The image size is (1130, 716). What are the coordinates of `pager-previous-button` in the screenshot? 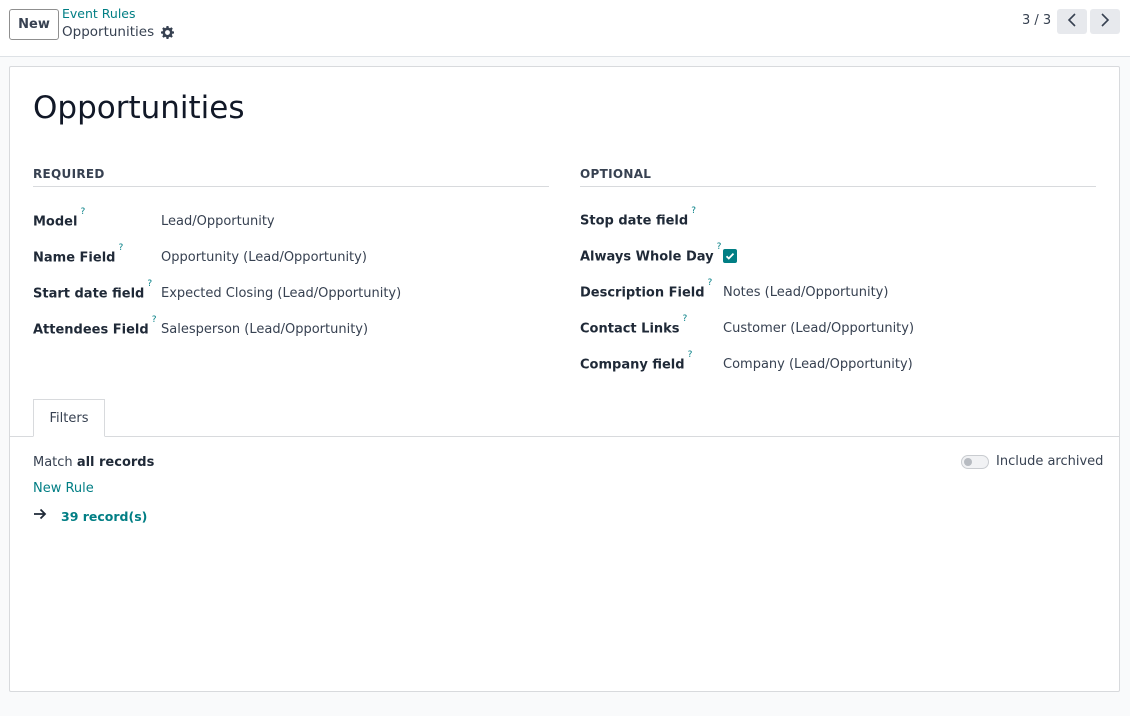 It's located at (1072, 21).